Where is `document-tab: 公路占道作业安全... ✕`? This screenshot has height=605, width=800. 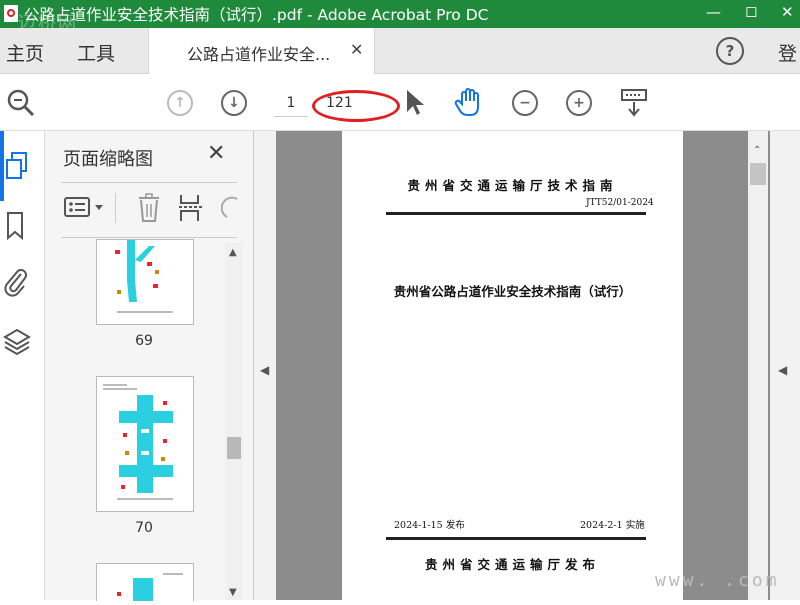
document-tab: 公路占道作业安全... ✕ is located at coordinates (261, 51).